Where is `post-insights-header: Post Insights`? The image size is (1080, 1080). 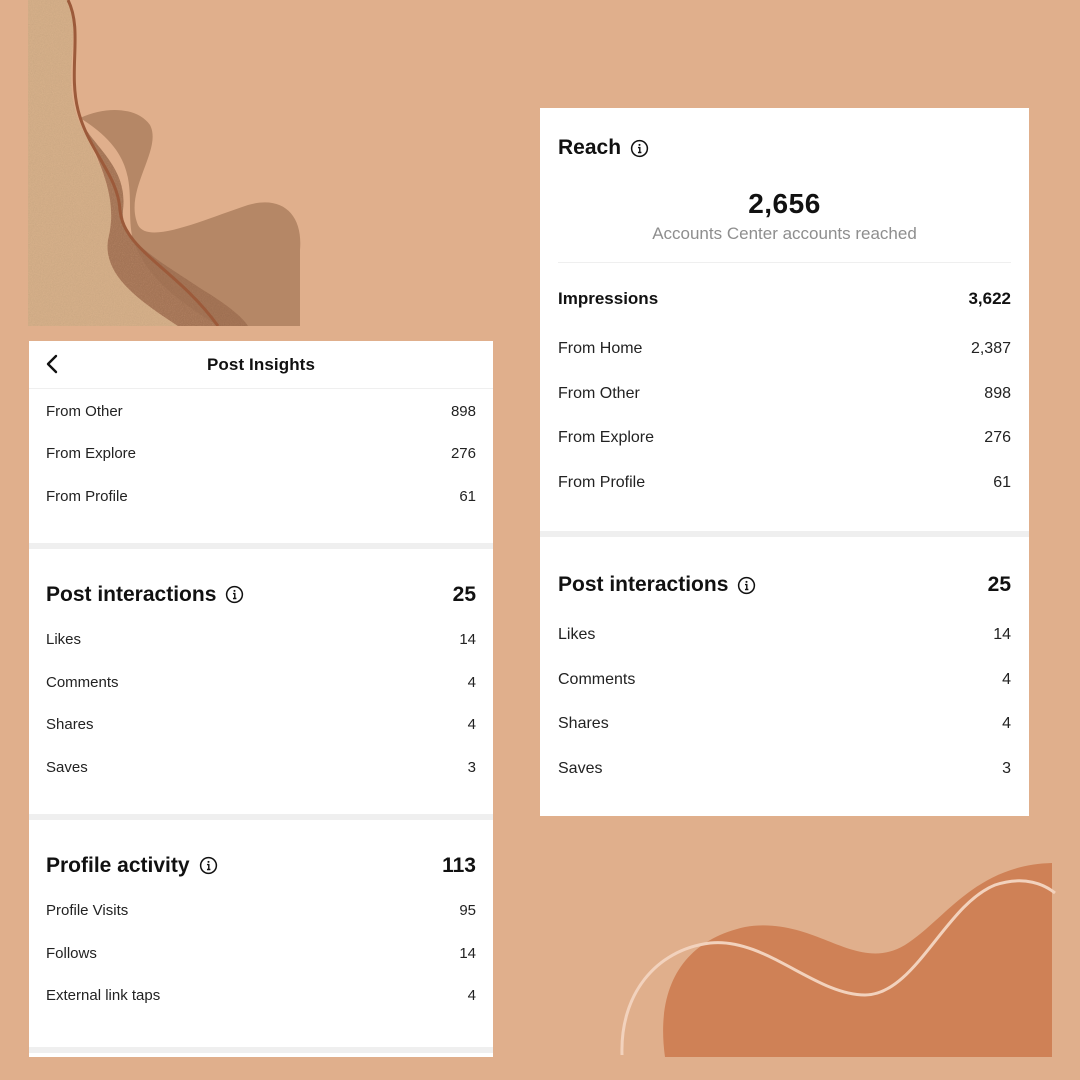 post-insights-header: Post Insights is located at coordinates (261, 365).